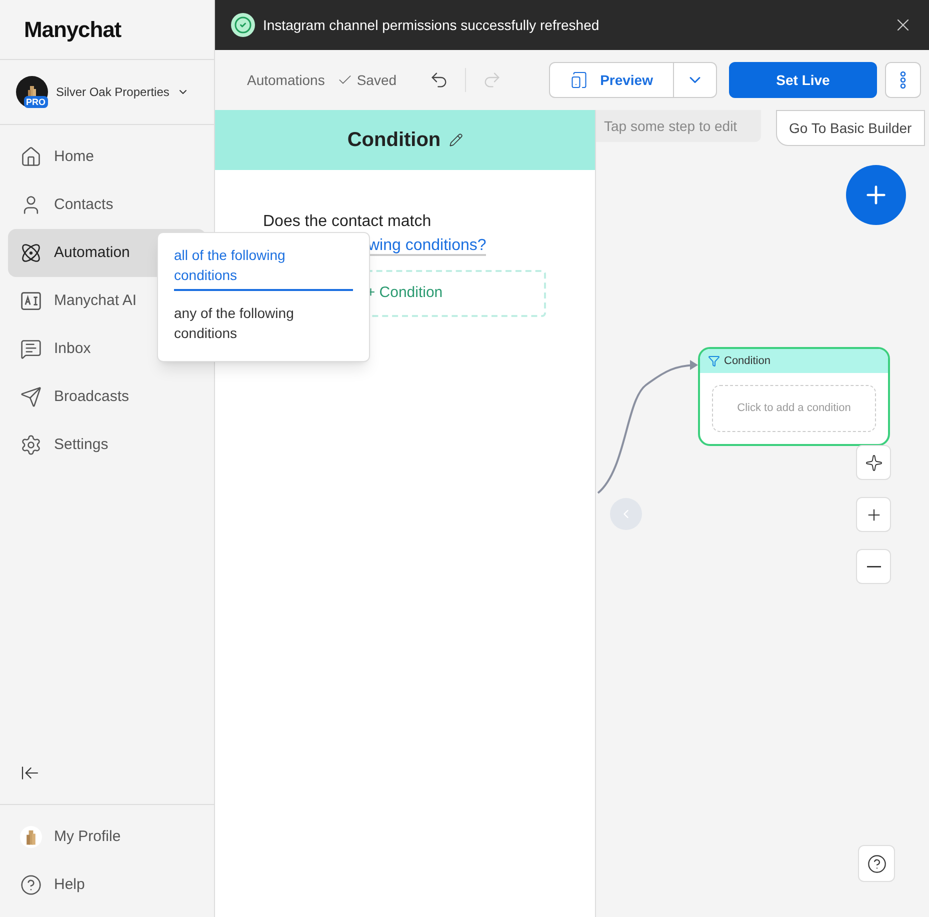 Image resolution: width=929 pixels, height=917 pixels. What do you see at coordinates (678, 126) in the screenshot?
I see `canvas-hint: Tap some step to edit` at bounding box center [678, 126].